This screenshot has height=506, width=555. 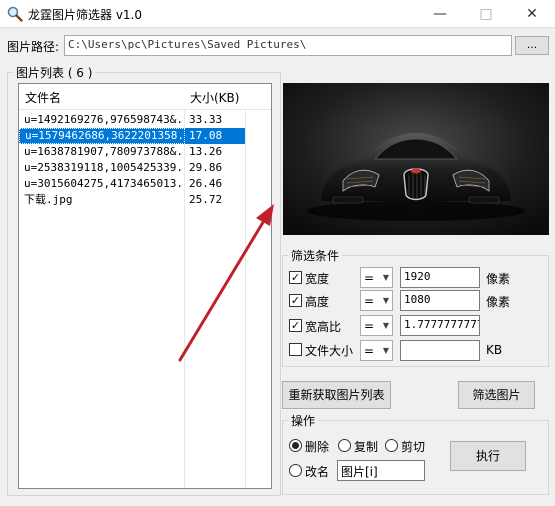 I want to click on cut-radio, so click(x=391, y=445).